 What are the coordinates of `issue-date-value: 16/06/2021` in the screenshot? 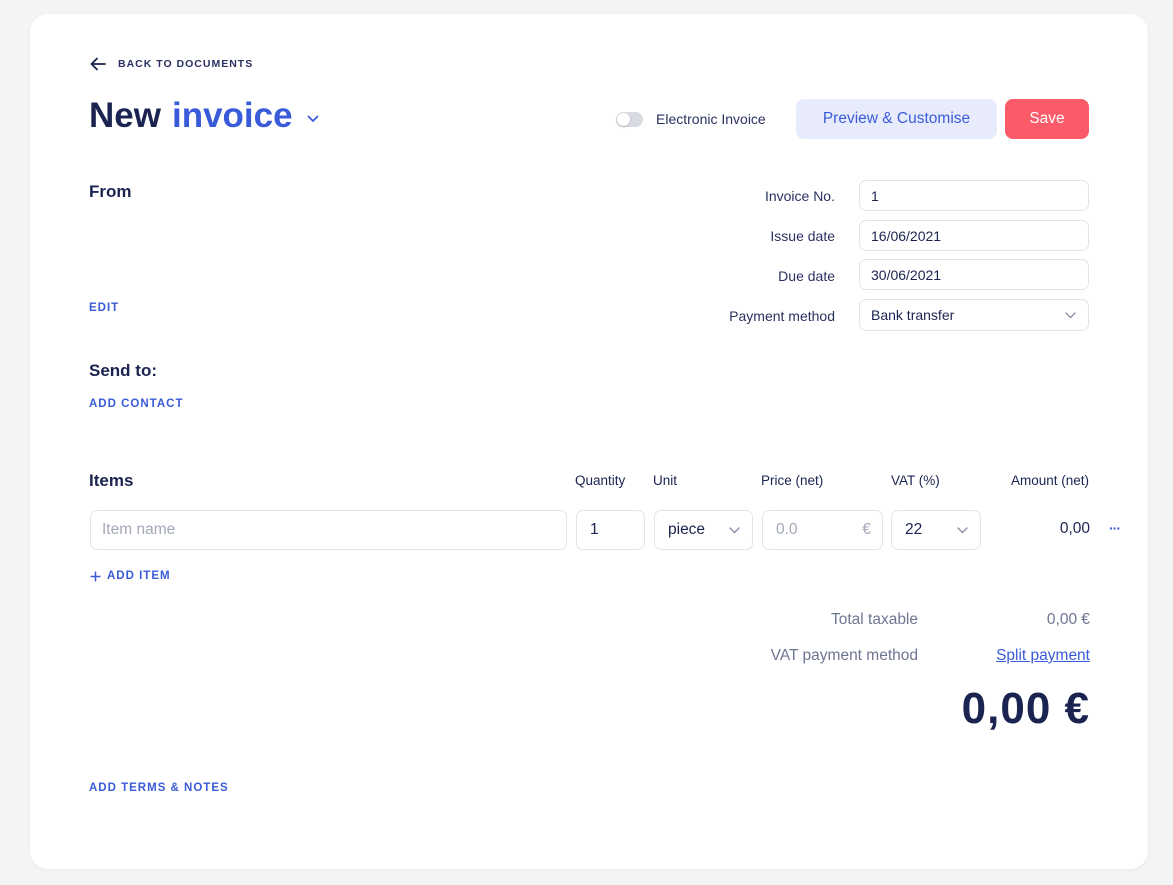 It's located at (906, 235).